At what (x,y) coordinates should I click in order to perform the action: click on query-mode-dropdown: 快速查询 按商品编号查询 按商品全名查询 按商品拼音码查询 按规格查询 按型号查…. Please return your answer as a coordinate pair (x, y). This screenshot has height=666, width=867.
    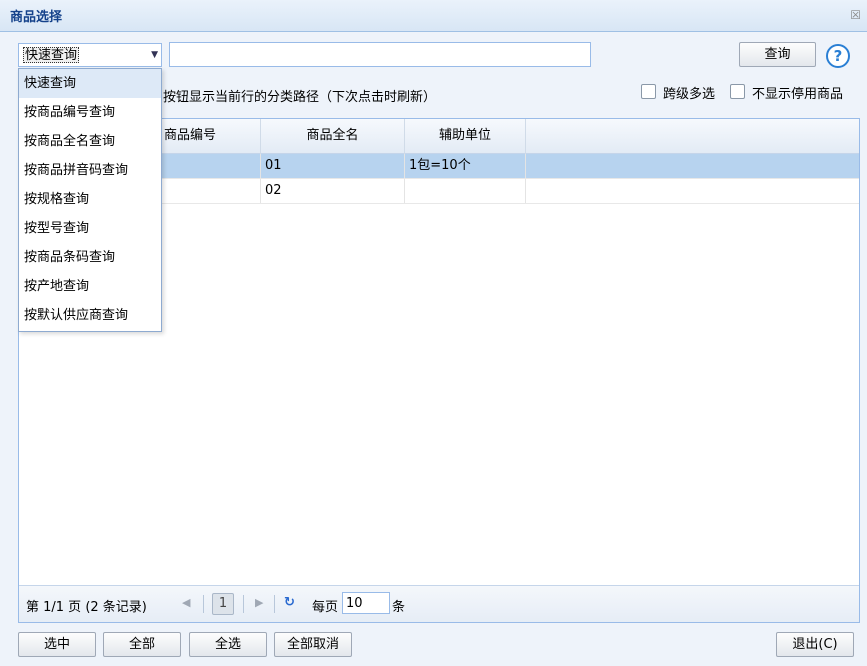
    Looking at the image, I should click on (90, 200).